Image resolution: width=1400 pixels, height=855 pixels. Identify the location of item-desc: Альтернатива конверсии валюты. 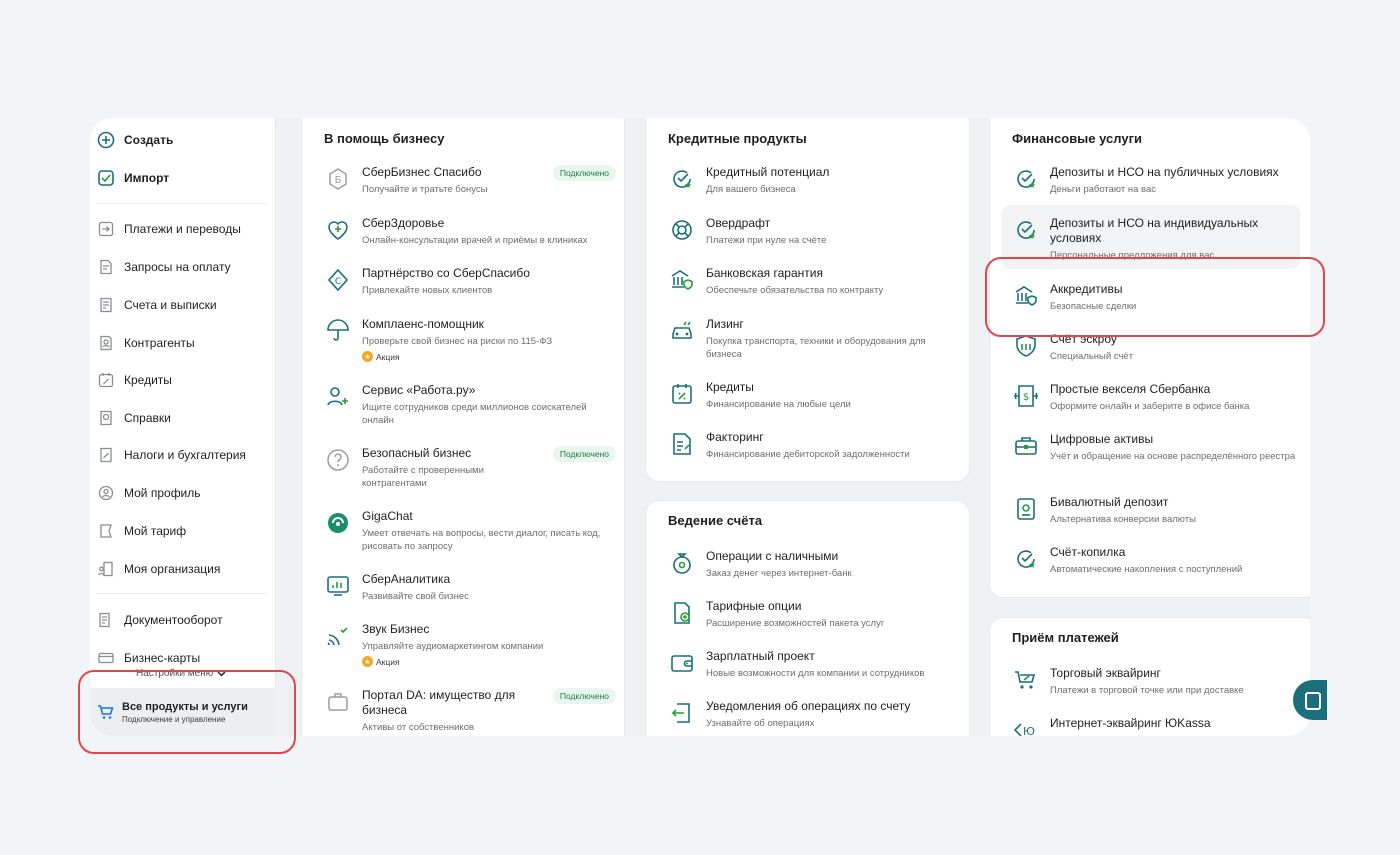
(1123, 519).